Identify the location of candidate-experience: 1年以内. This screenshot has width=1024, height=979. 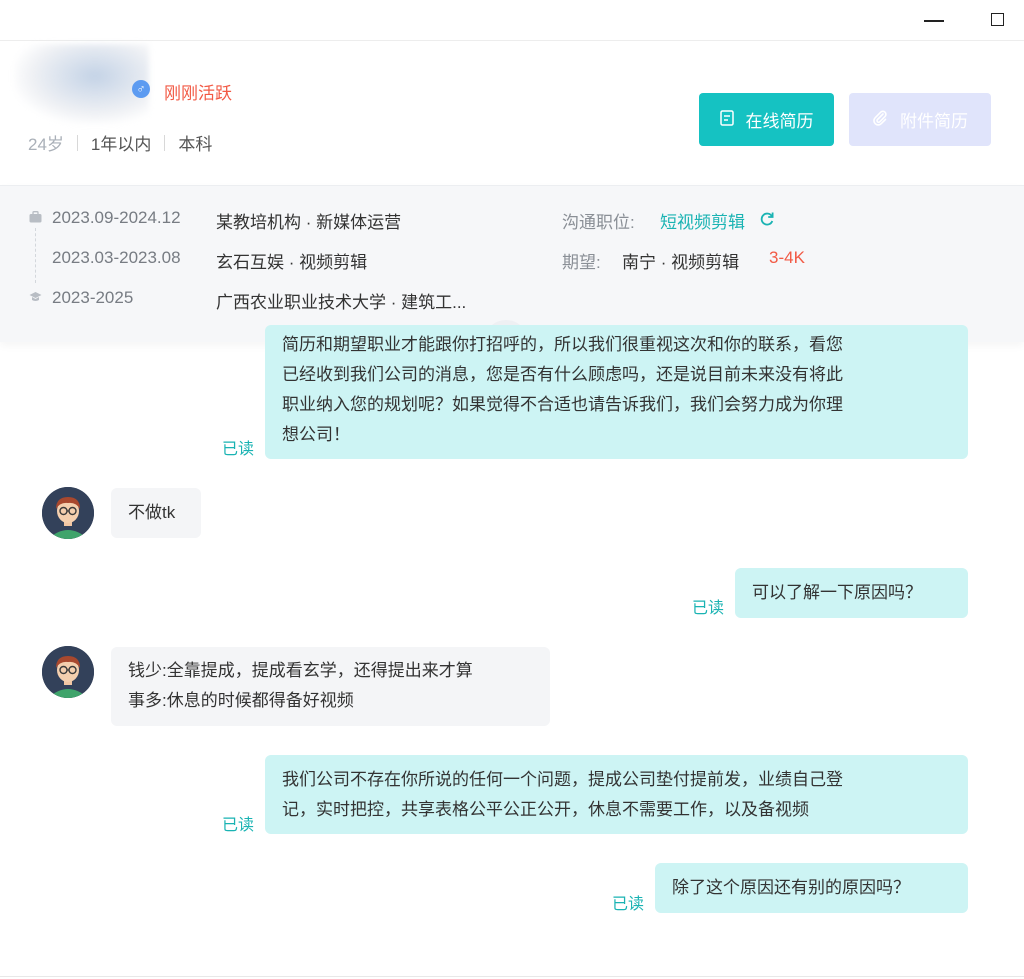
(121, 144).